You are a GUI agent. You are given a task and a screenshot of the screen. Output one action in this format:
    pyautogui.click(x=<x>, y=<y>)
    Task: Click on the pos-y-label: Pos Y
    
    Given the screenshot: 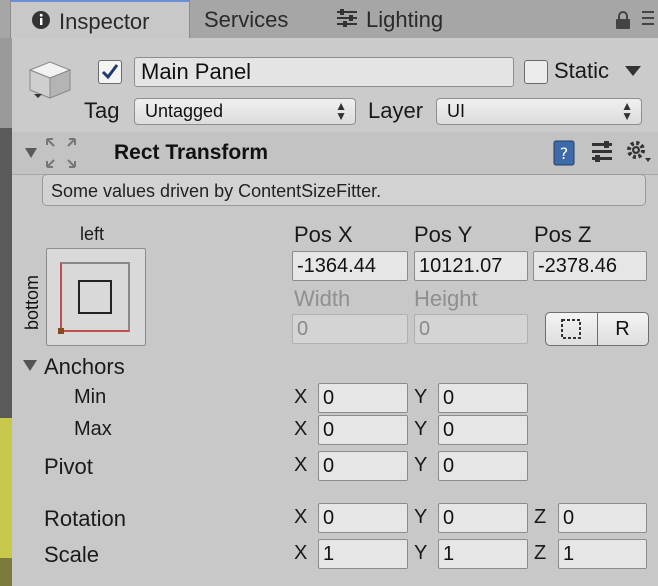 What is the action you would take?
    pyautogui.click(x=443, y=234)
    